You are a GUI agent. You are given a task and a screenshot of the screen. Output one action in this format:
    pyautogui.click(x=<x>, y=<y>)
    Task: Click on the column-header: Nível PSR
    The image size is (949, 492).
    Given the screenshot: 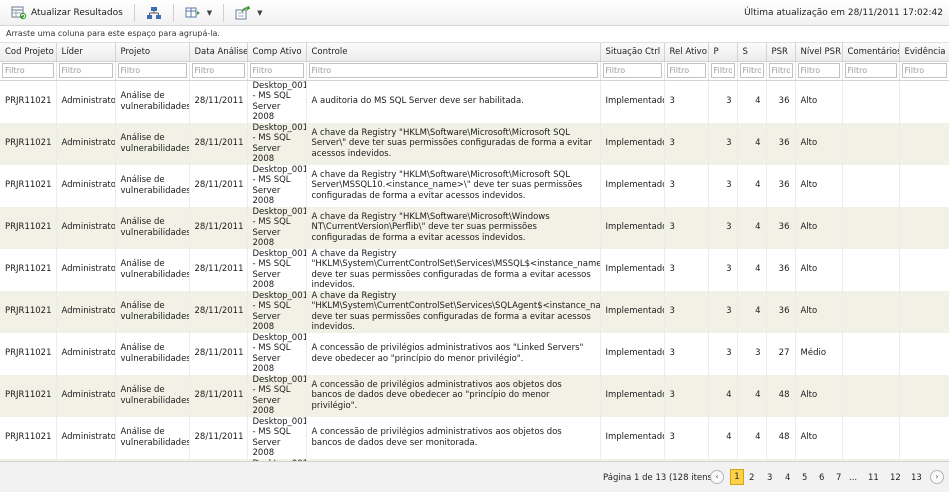 What is the action you would take?
    pyautogui.click(x=819, y=52)
    